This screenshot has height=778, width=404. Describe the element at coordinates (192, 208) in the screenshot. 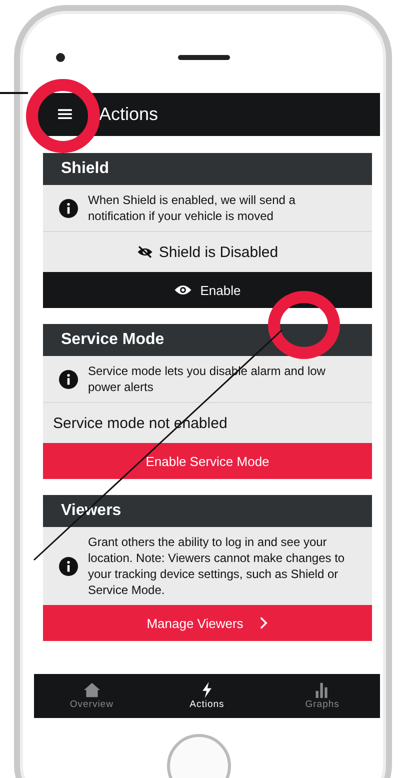

I see `info-text: When Shield is enabled, we will send a notification if your vehicle is moved` at that location.